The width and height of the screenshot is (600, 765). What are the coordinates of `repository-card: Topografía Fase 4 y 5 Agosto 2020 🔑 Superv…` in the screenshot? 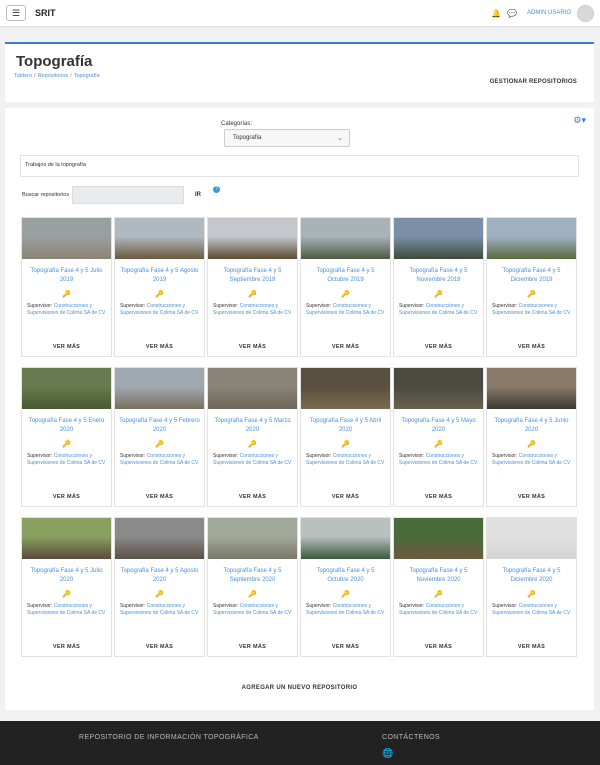 It's located at (159, 587).